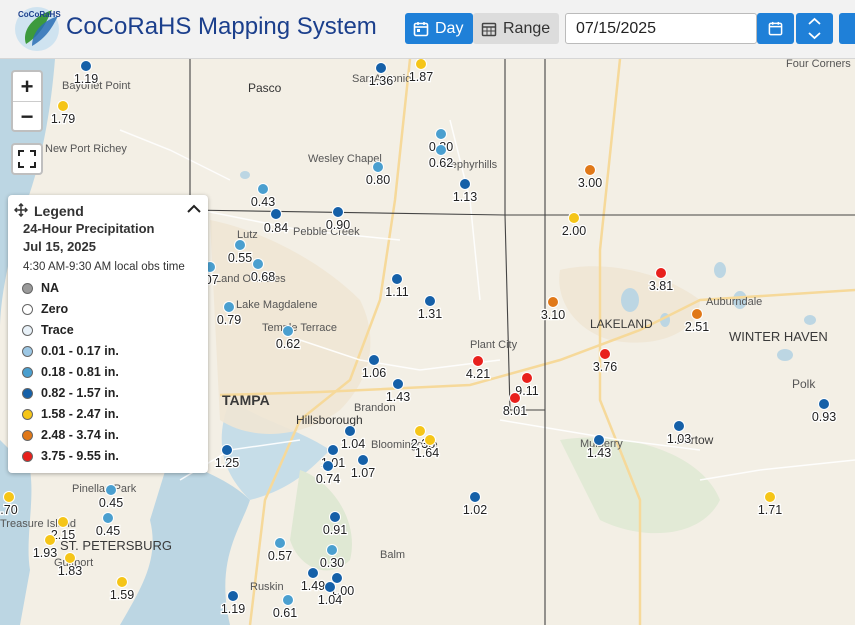 This screenshot has height=625, width=855. I want to click on station-marker: 0.80, so click(378, 174).